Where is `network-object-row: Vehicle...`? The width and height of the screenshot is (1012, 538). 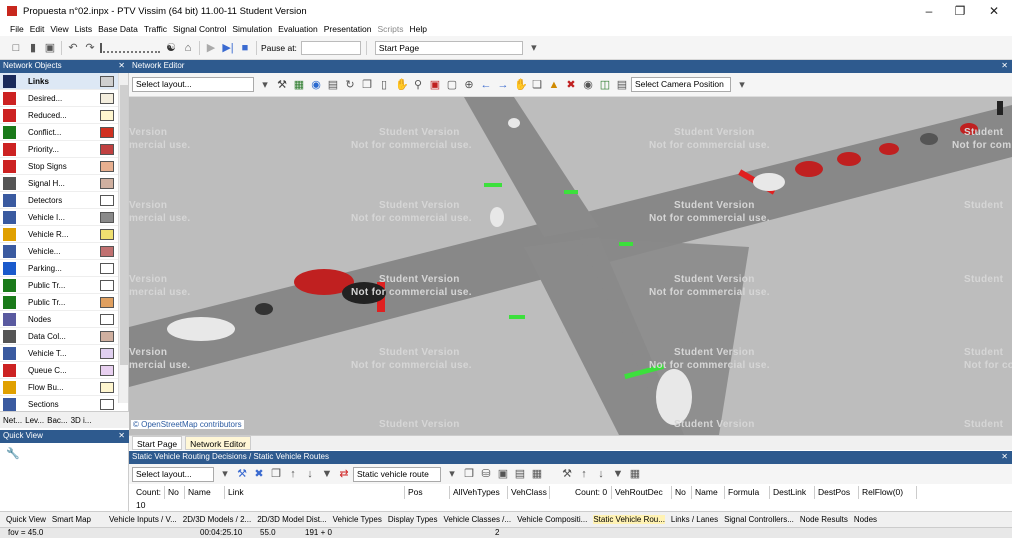 network-object-row: Vehicle... is located at coordinates (59, 251).